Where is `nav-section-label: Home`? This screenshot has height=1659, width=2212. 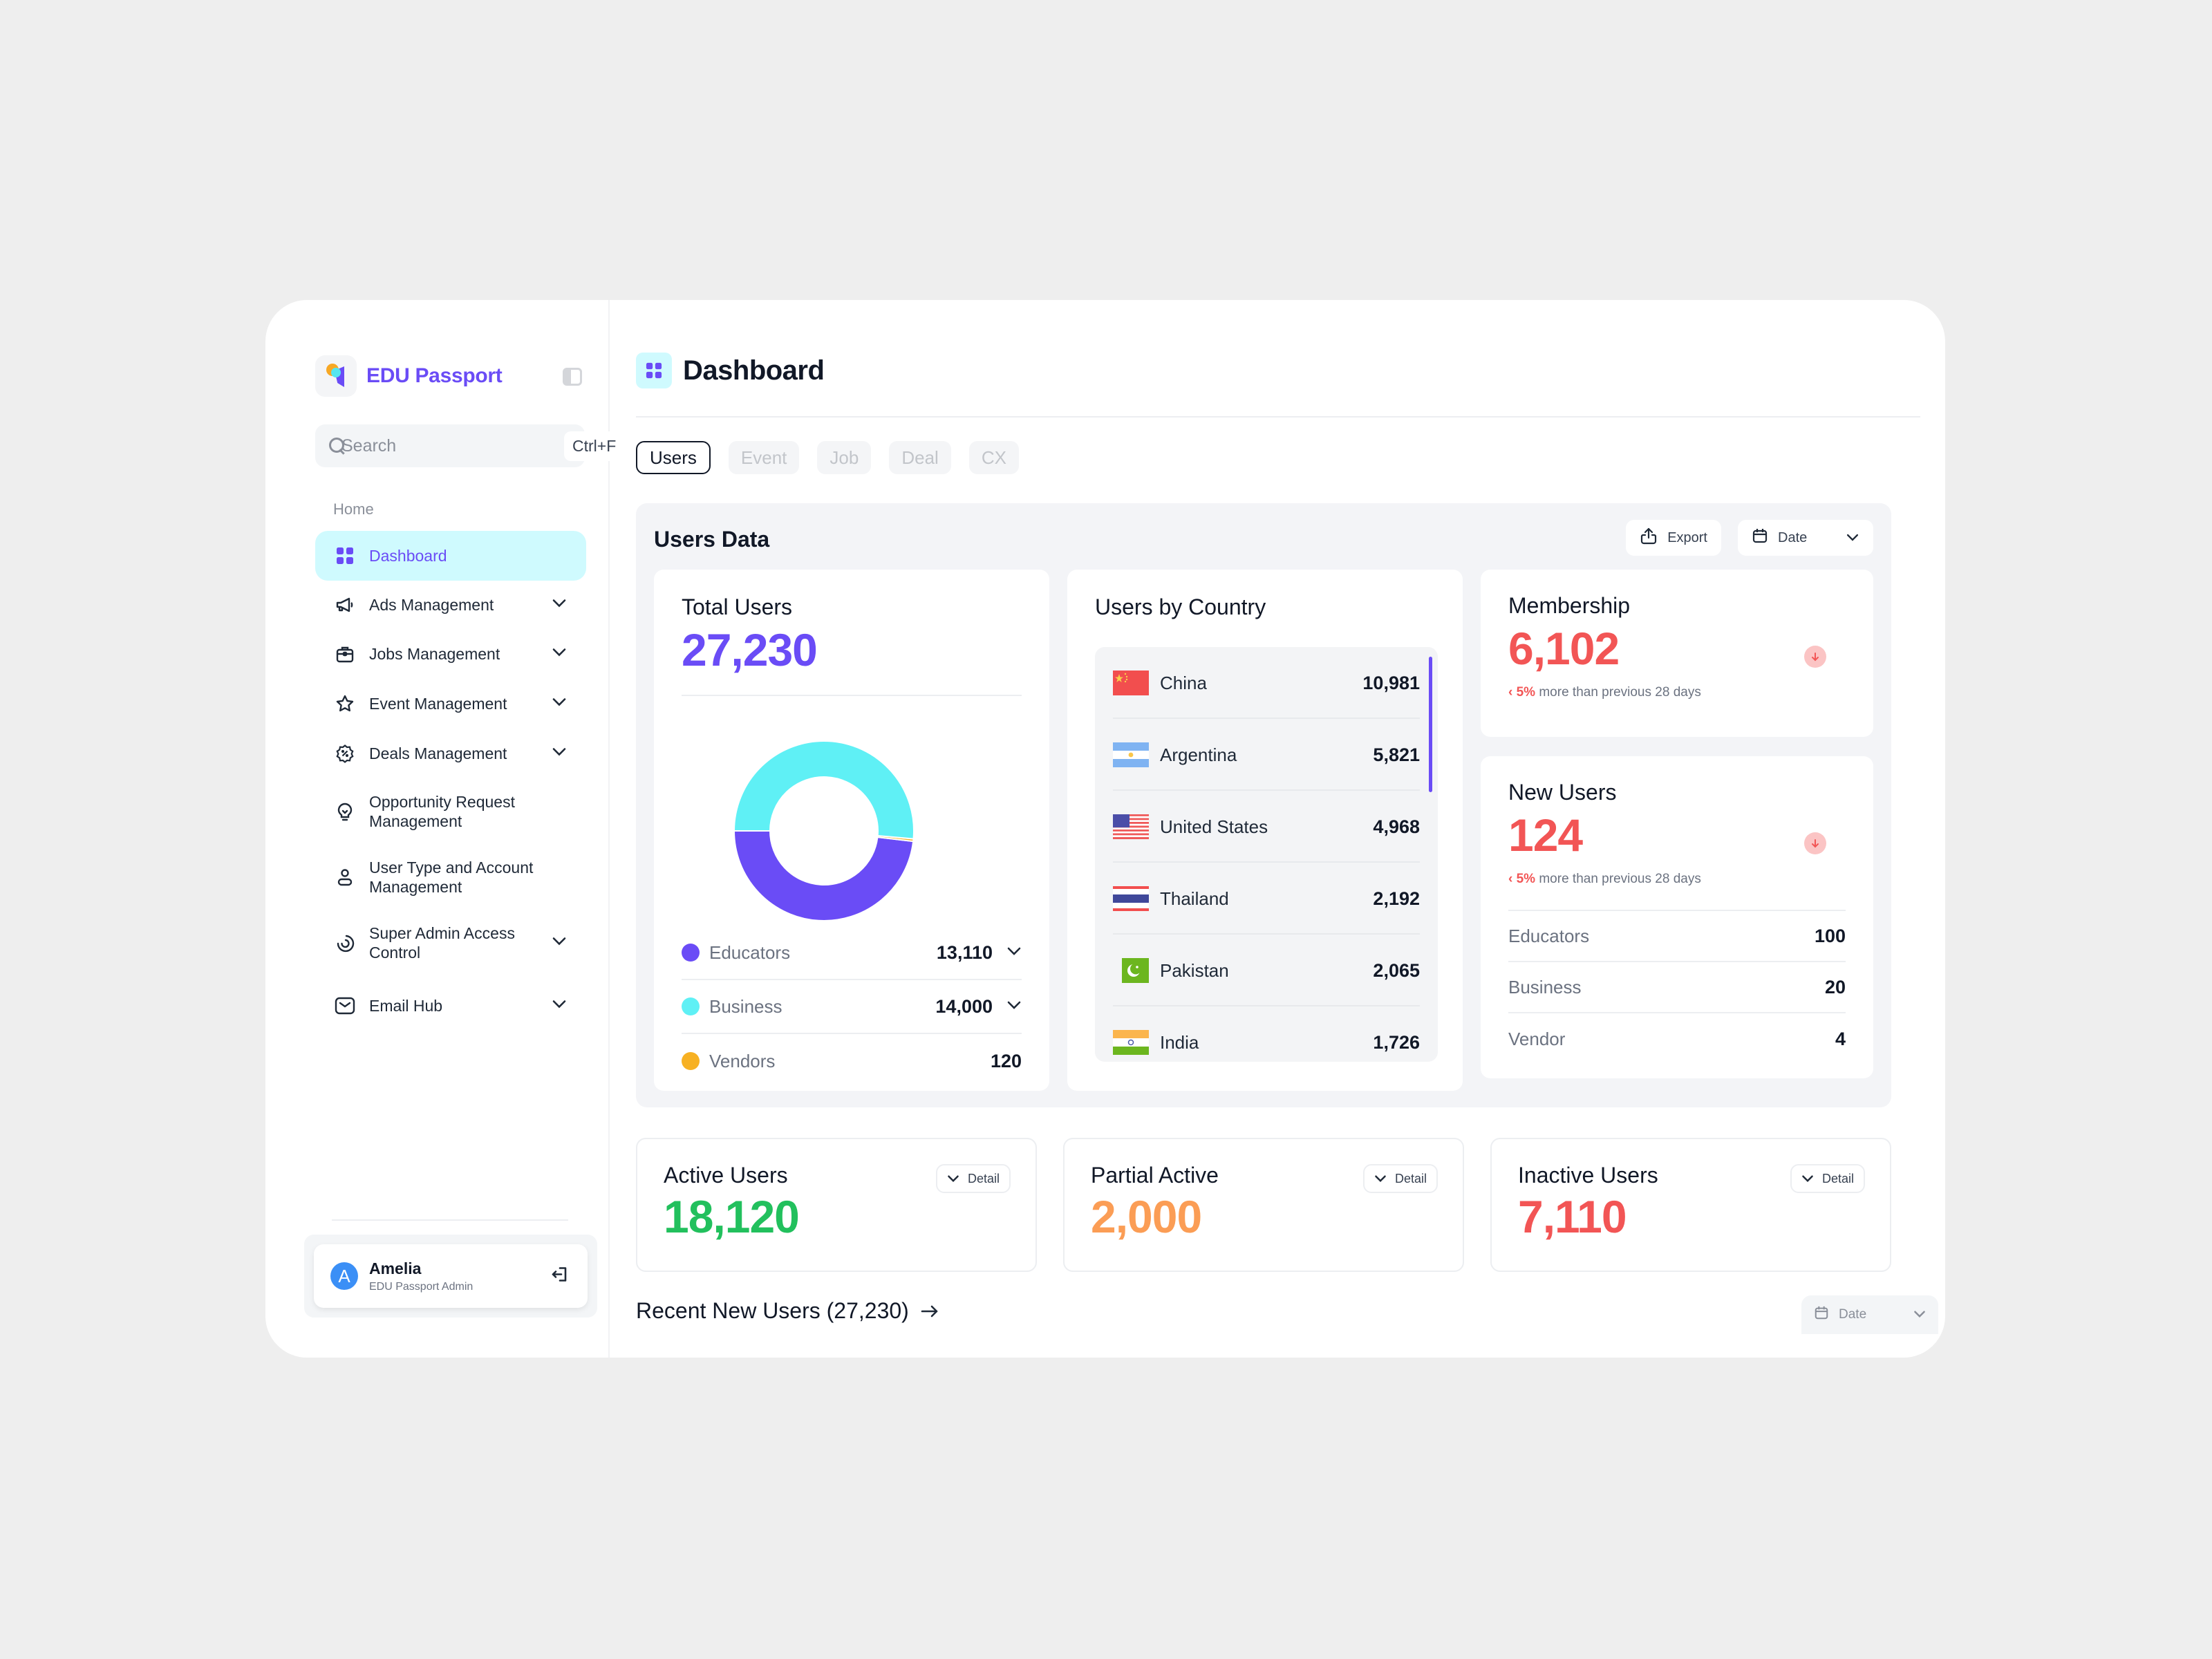
nav-section-label: Home is located at coordinates (354, 509).